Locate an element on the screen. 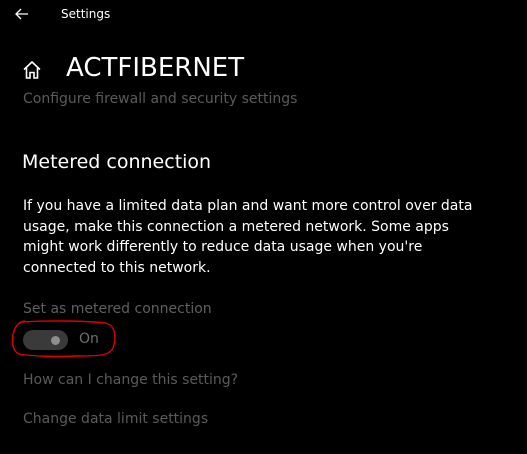 This screenshot has width=527, height=454. title-bar: Settings is located at coordinates (263, 15).